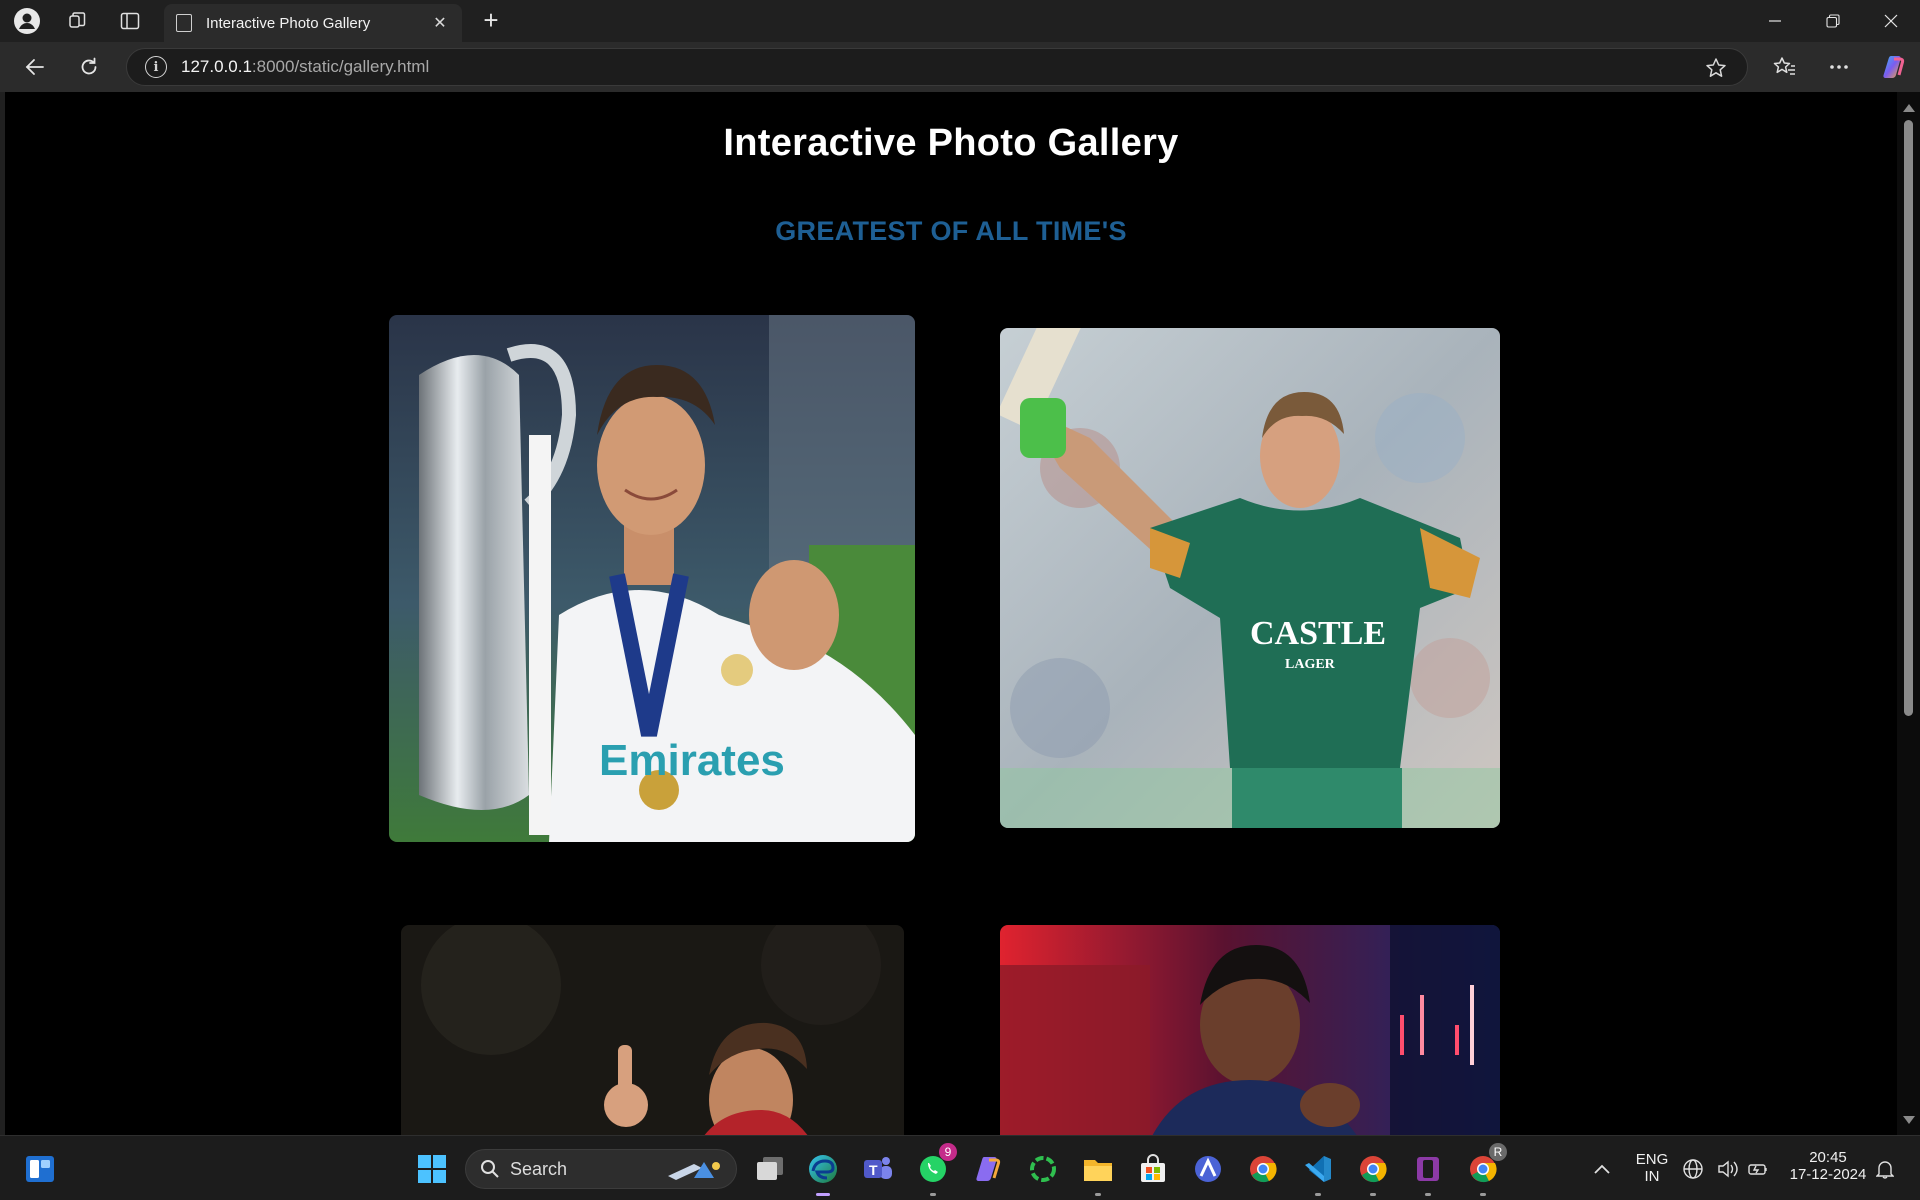  I want to click on url-host: 127.0.0.1, so click(216, 66).